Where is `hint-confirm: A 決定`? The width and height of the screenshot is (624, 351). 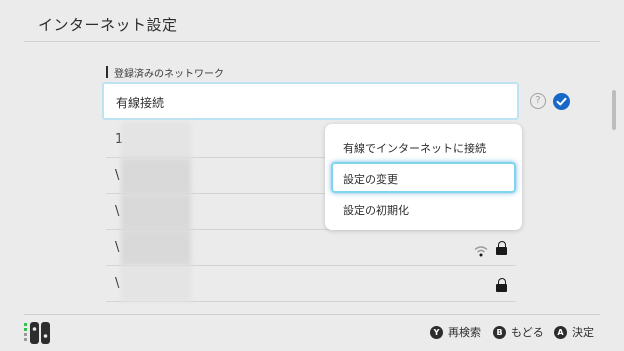
hint-confirm: A 決定 is located at coordinates (574, 332).